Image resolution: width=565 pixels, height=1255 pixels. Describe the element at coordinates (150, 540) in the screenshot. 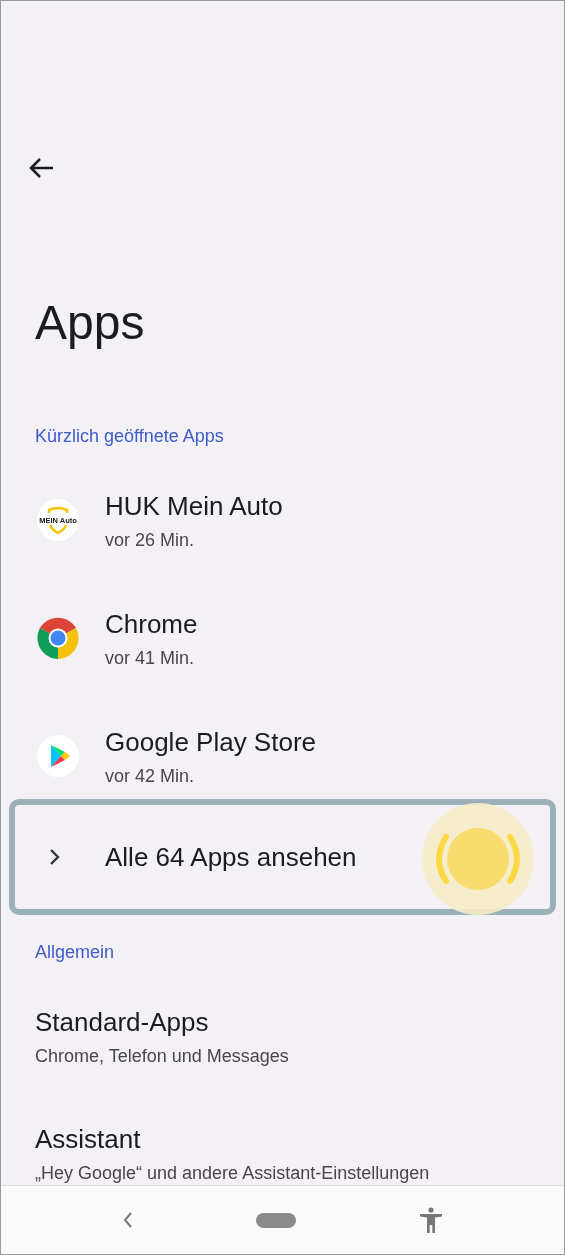

I see `last-opened-time: vor 26 Min.` at that location.